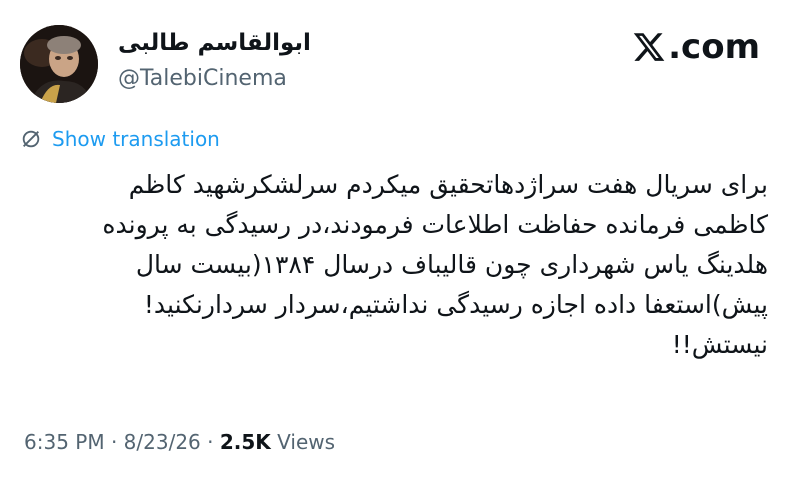 The image size is (800, 482). I want to click on tweet-meta: 6:35 PM · 8/23/26 · 2.5K Views, so click(179, 442).